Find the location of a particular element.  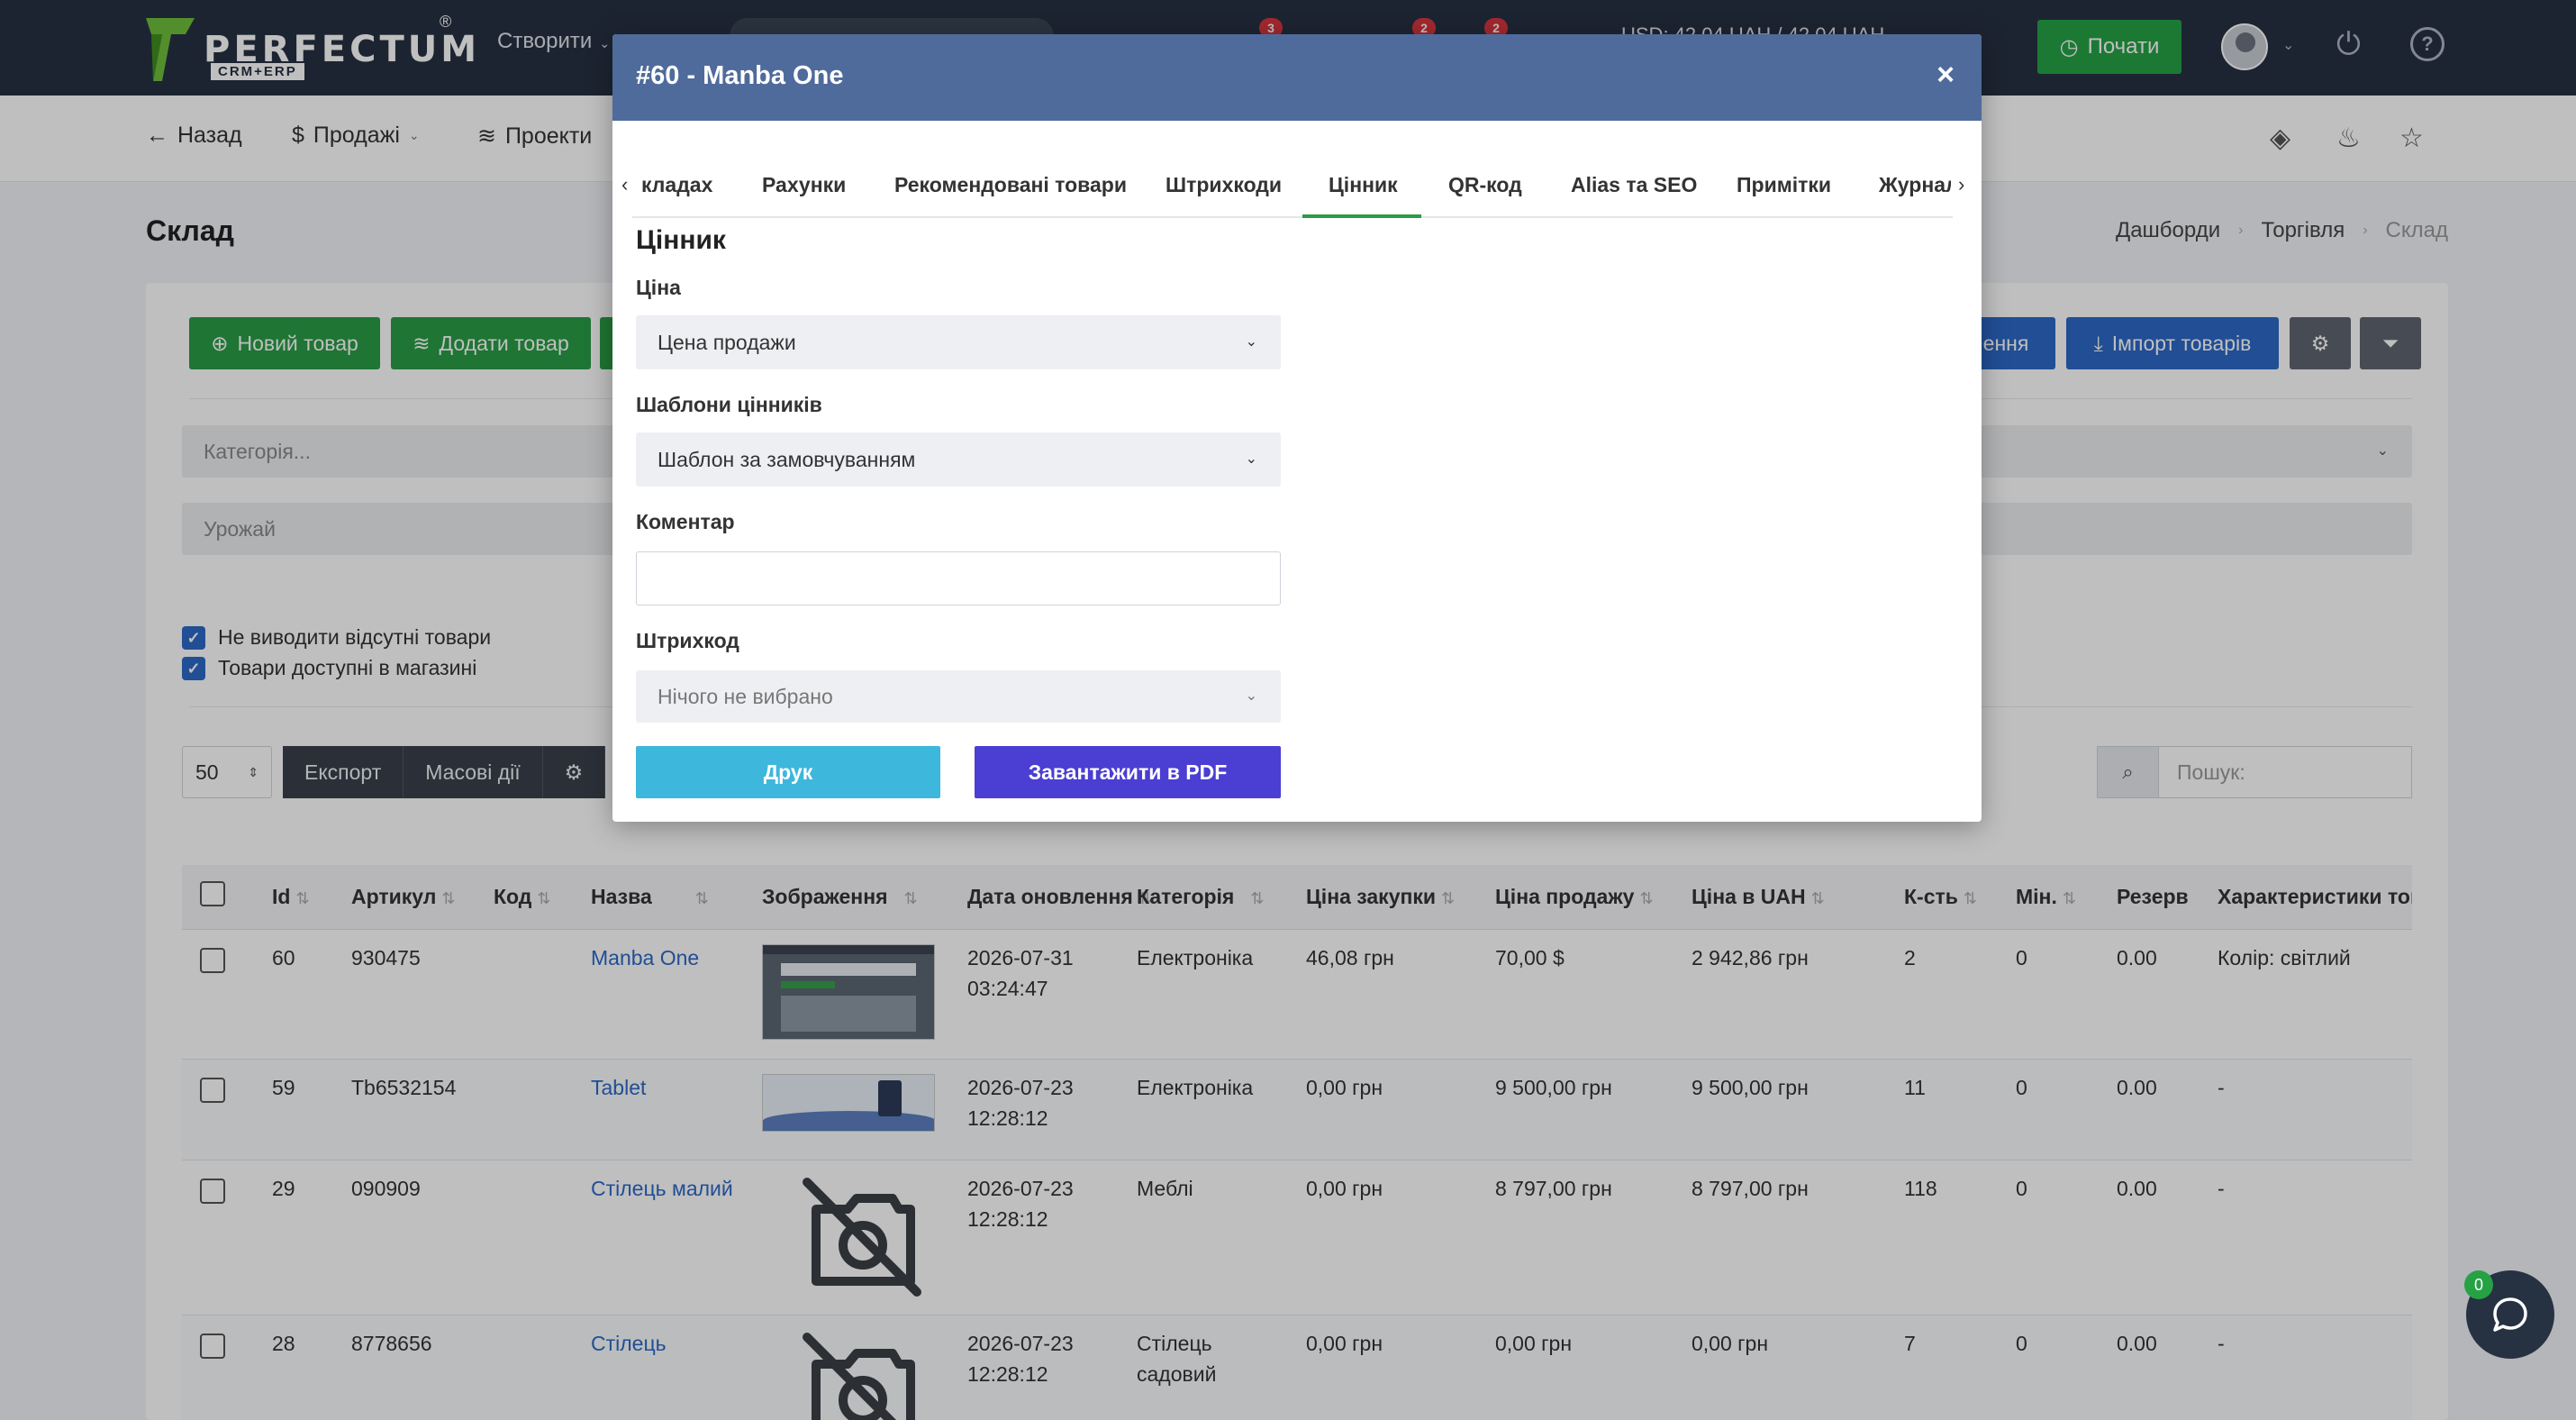

tab-notes: Примітки is located at coordinates (1784, 185).